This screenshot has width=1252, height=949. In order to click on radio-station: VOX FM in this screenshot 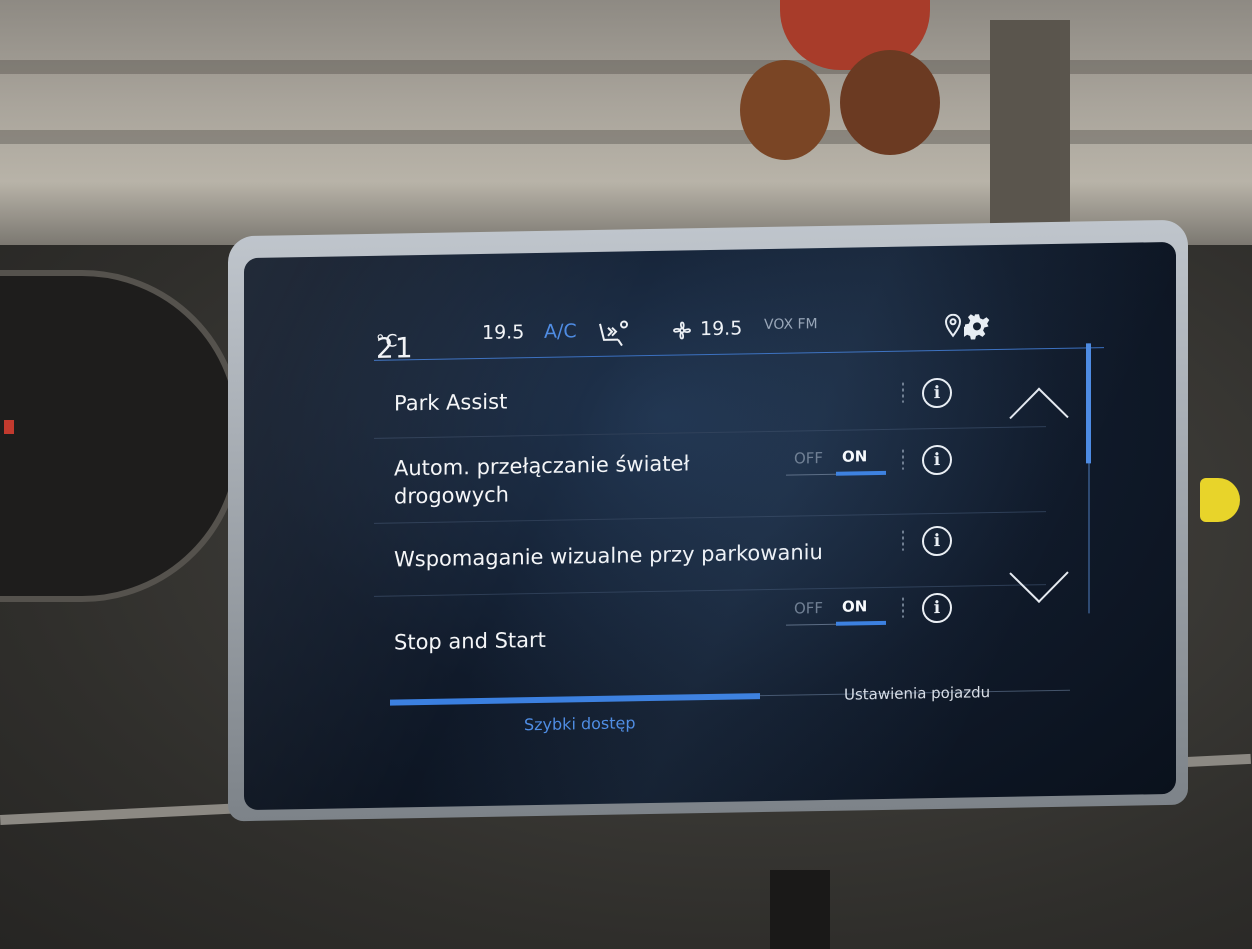, I will do `click(791, 324)`.